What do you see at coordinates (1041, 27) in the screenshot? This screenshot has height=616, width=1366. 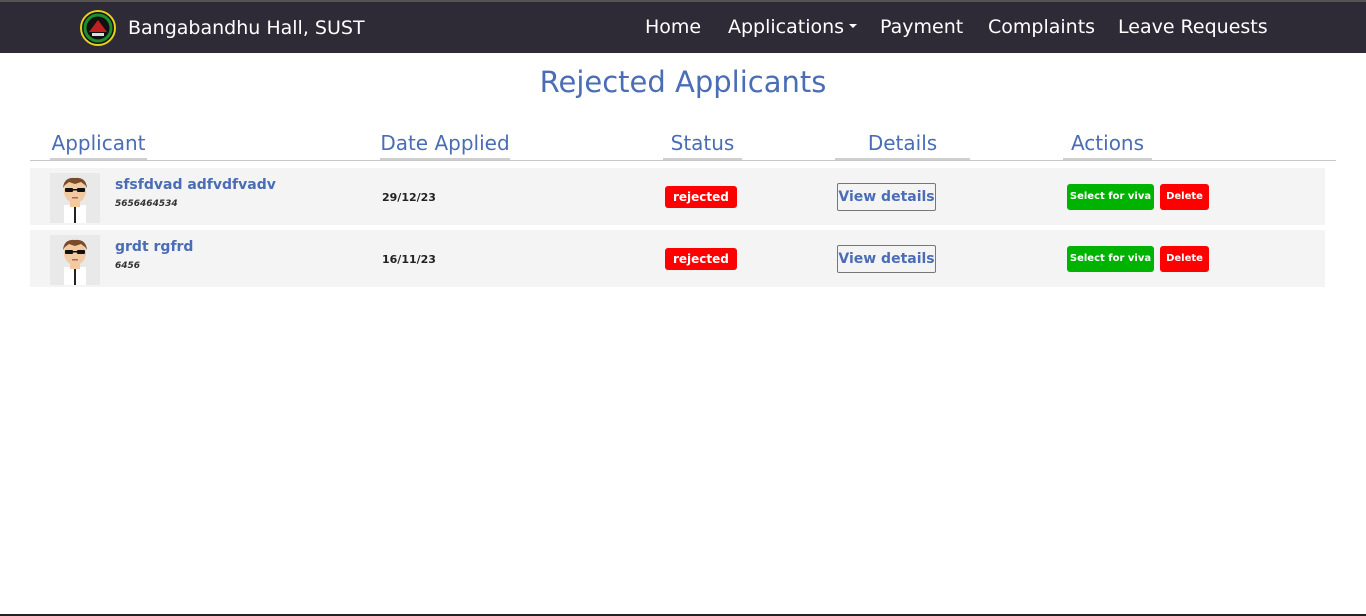 I see `nav-complaints: Complaints` at bounding box center [1041, 27].